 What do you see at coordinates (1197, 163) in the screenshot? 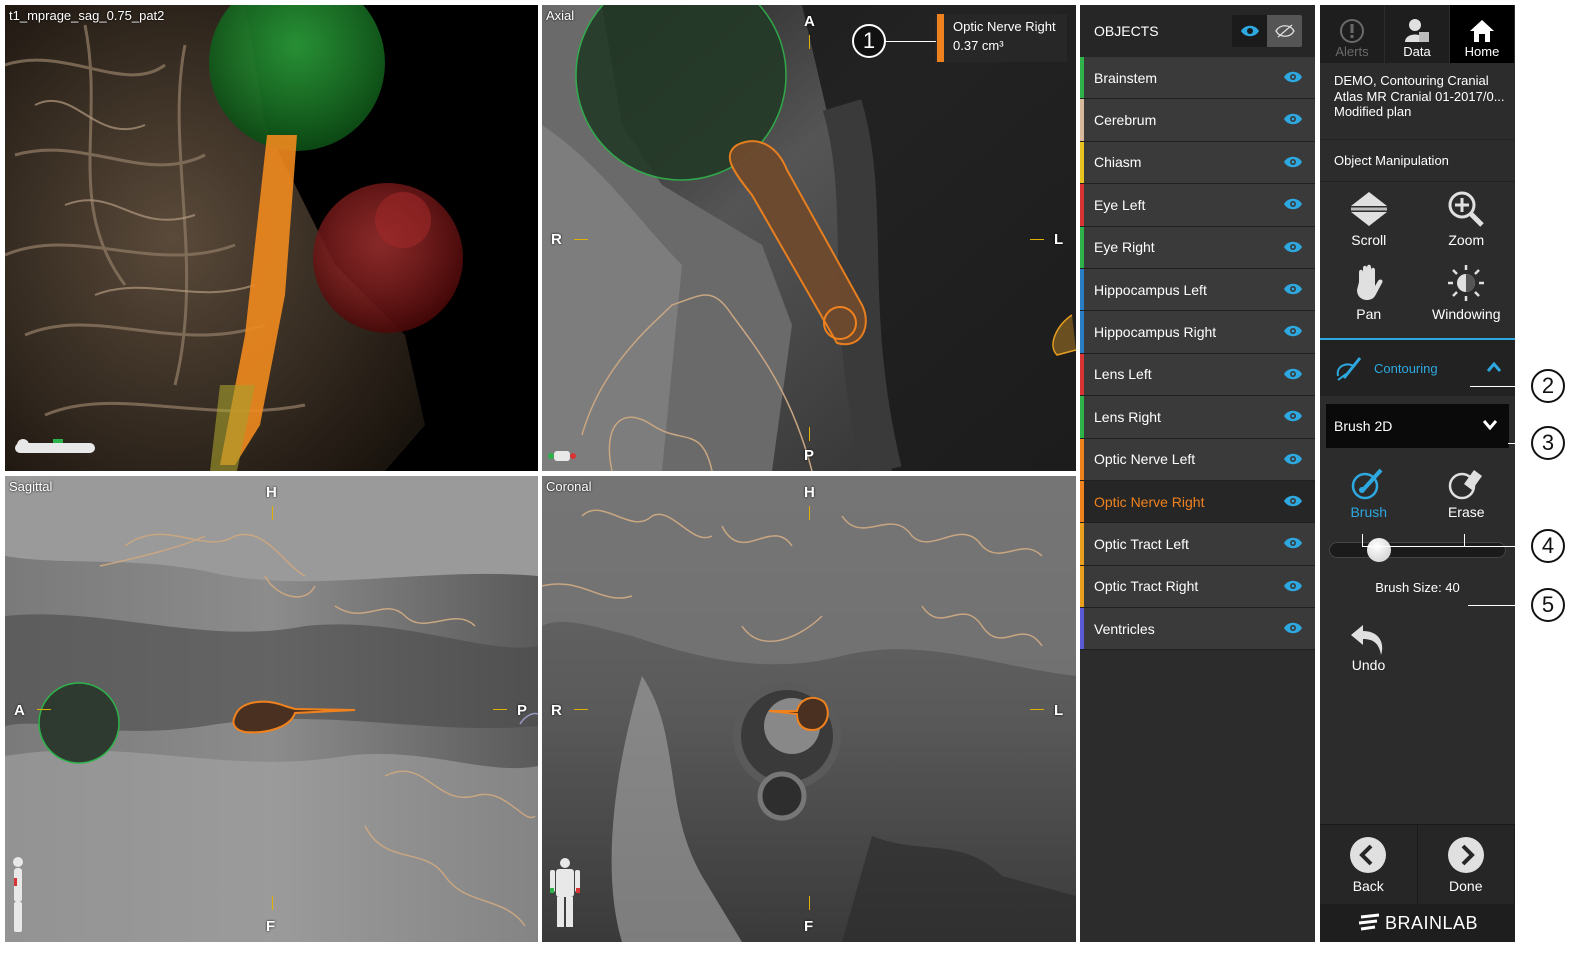
I see `object-item: Chiasm` at bounding box center [1197, 163].